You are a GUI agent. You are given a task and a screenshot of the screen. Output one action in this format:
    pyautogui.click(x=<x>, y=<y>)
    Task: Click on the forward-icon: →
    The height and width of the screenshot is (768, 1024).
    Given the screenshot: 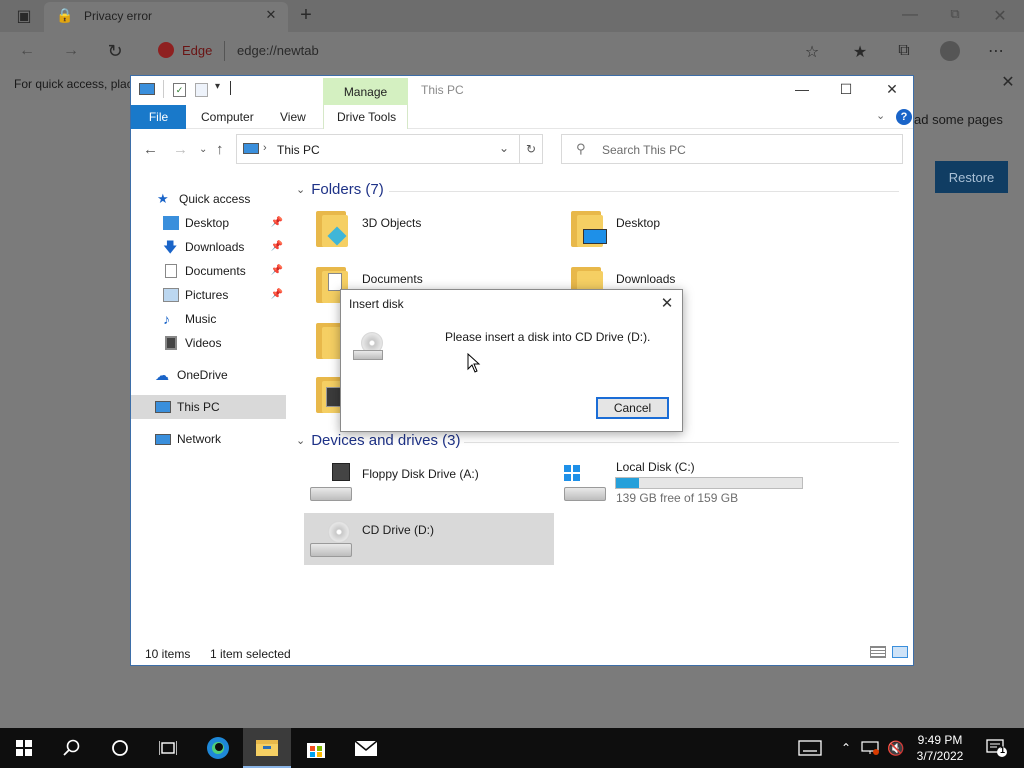 What is the action you would take?
    pyautogui.click(x=71, y=51)
    